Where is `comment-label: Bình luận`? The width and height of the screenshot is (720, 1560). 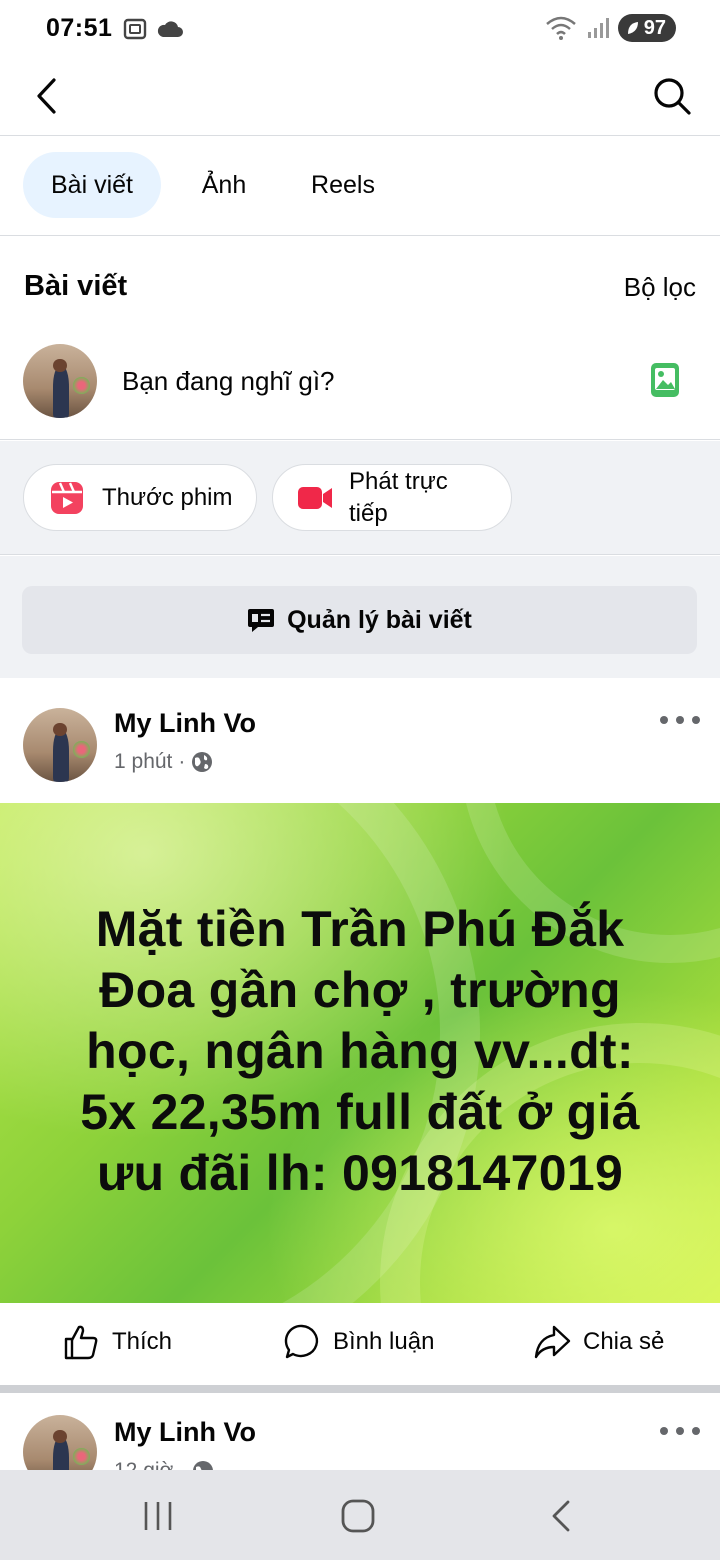 comment-label: Bình luận is located at coordinates (384, 1341).